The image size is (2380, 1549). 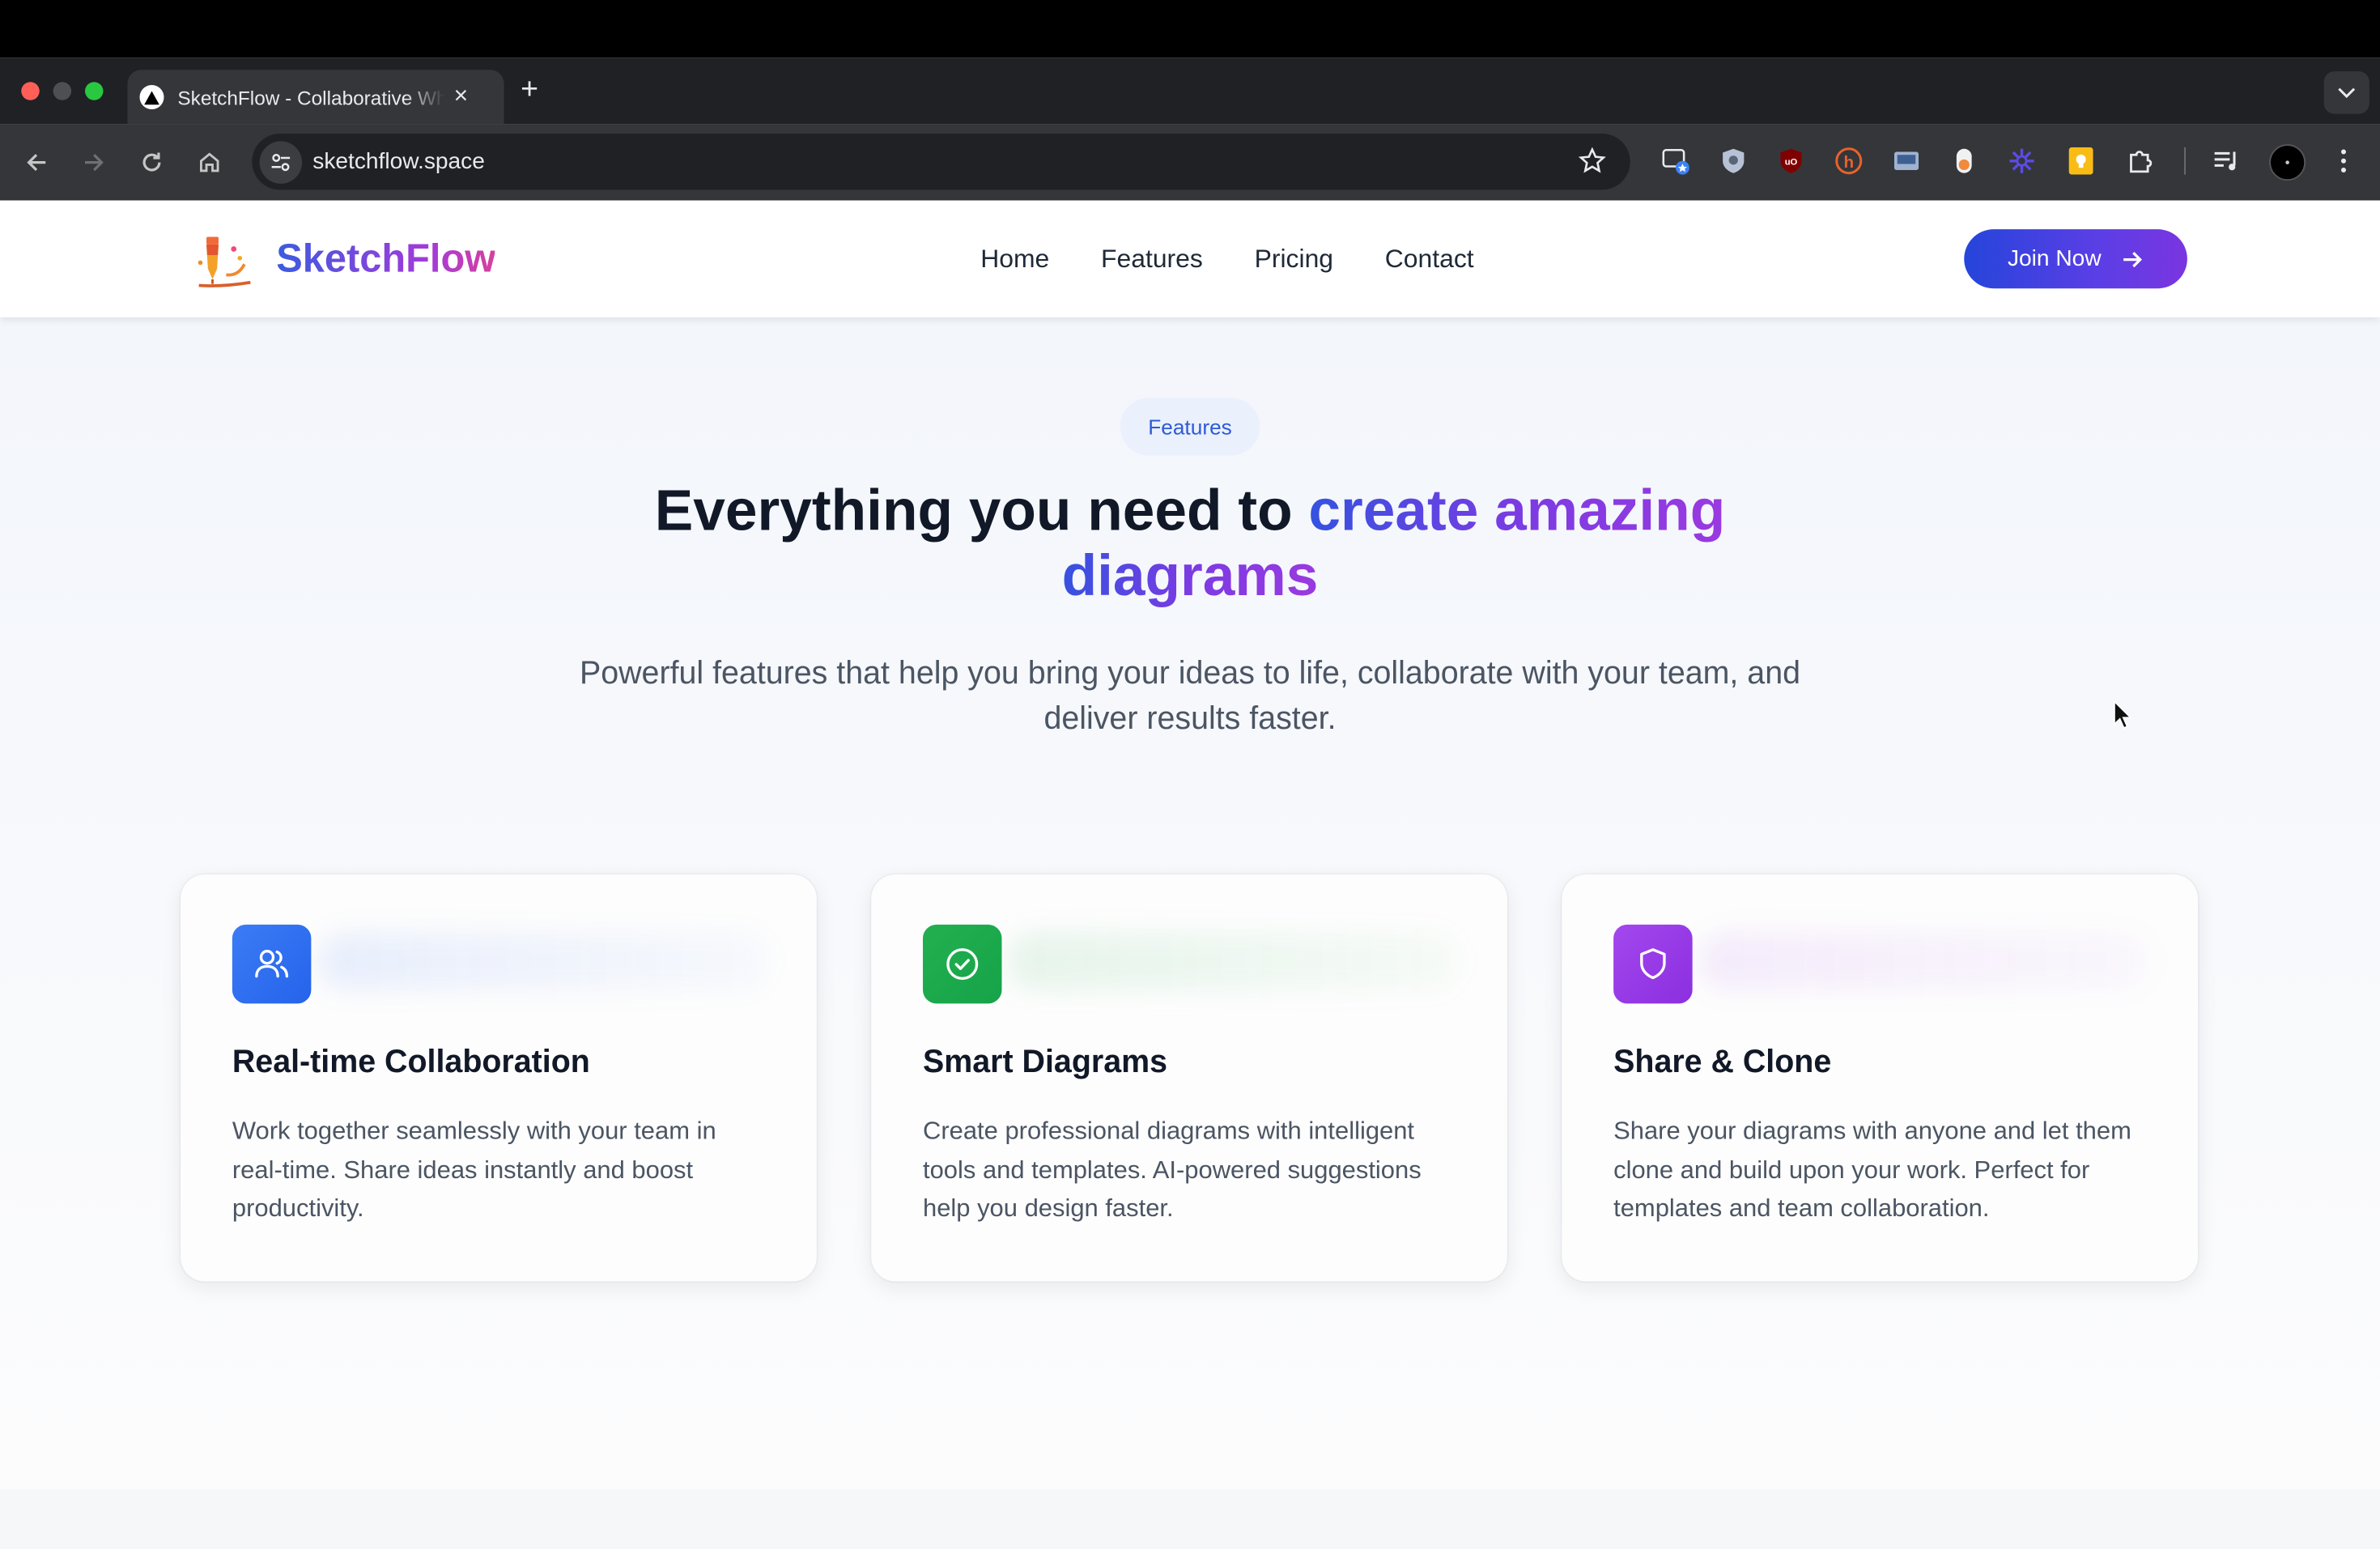 What do you see at coordinates (462, 97) in the screenshot?
I see `tab-close-icon: ×` at bounding box center [462, 97].